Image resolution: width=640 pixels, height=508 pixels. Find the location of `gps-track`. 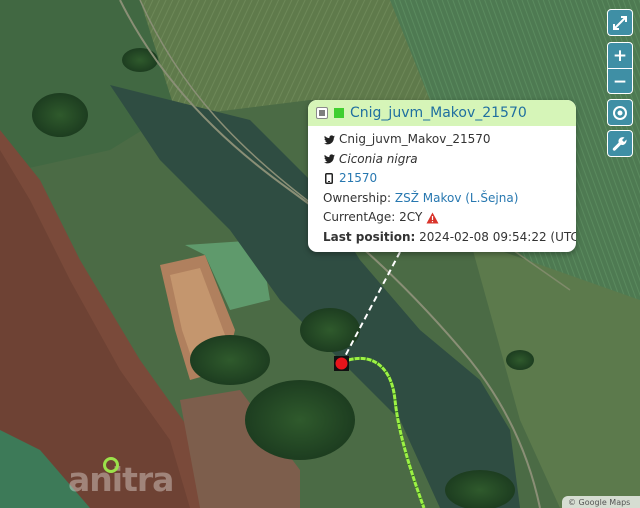

gps-track is located at coordinates (383, 432).